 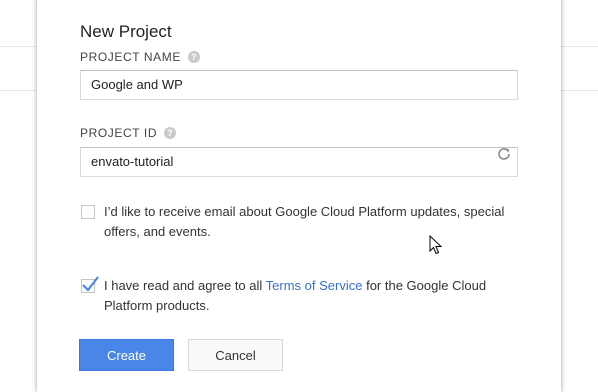 I want to click on project-id-label-row: PROJECT ID ?, so click(x=128, y=133).